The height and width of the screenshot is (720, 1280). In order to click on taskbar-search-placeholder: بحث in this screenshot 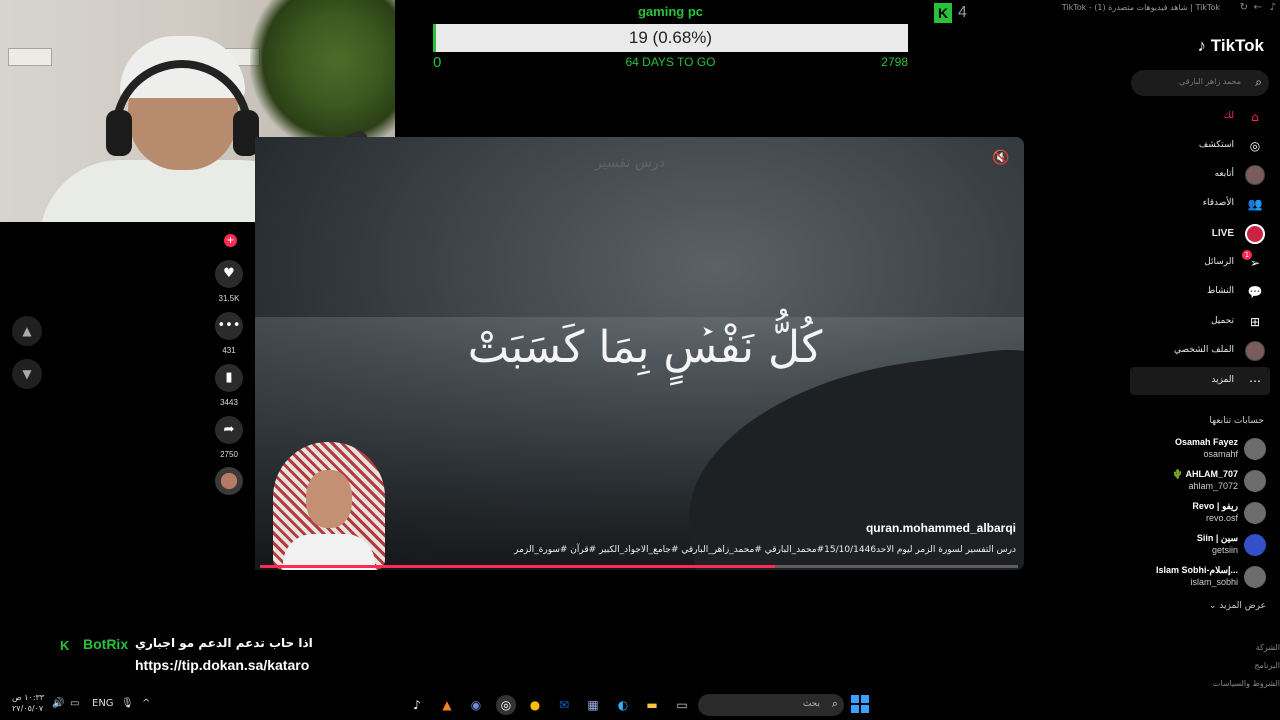, I will do `click(811, 704)`.